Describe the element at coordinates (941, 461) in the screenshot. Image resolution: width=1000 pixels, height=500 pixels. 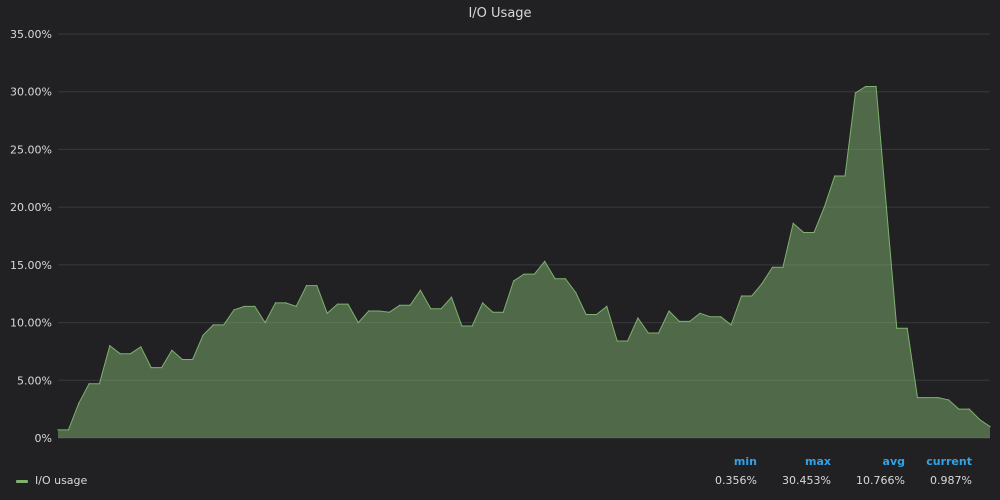
I see `legend-header-current: current` at that location.